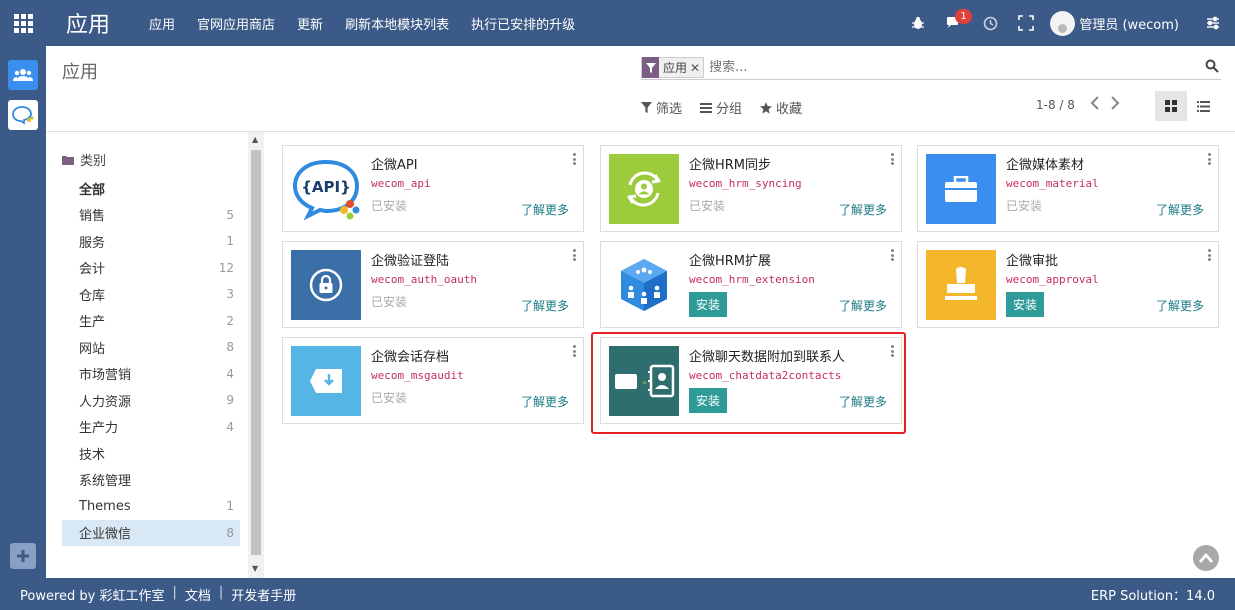 The height and width of the screenshot is (610, 1235). What do you see at coordinates (151, 215) in the screenshot?
I see `category-item-sales: 销售 5` at bounding box center [151, 215].